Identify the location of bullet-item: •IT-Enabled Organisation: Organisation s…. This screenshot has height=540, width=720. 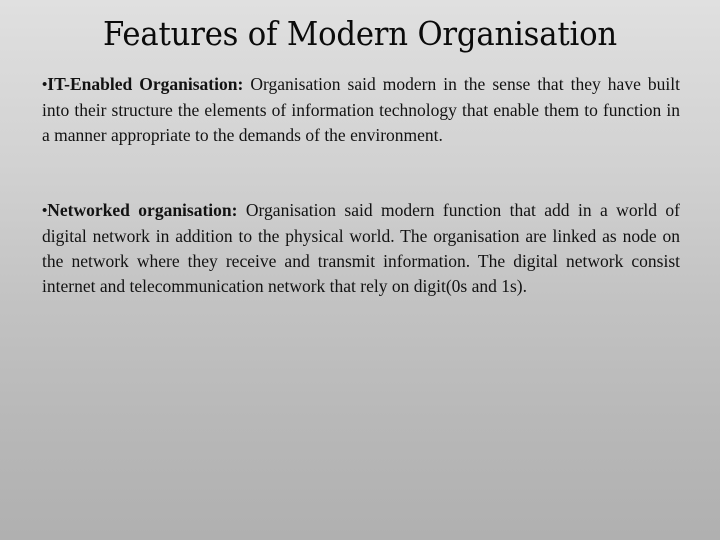
(361, 110).